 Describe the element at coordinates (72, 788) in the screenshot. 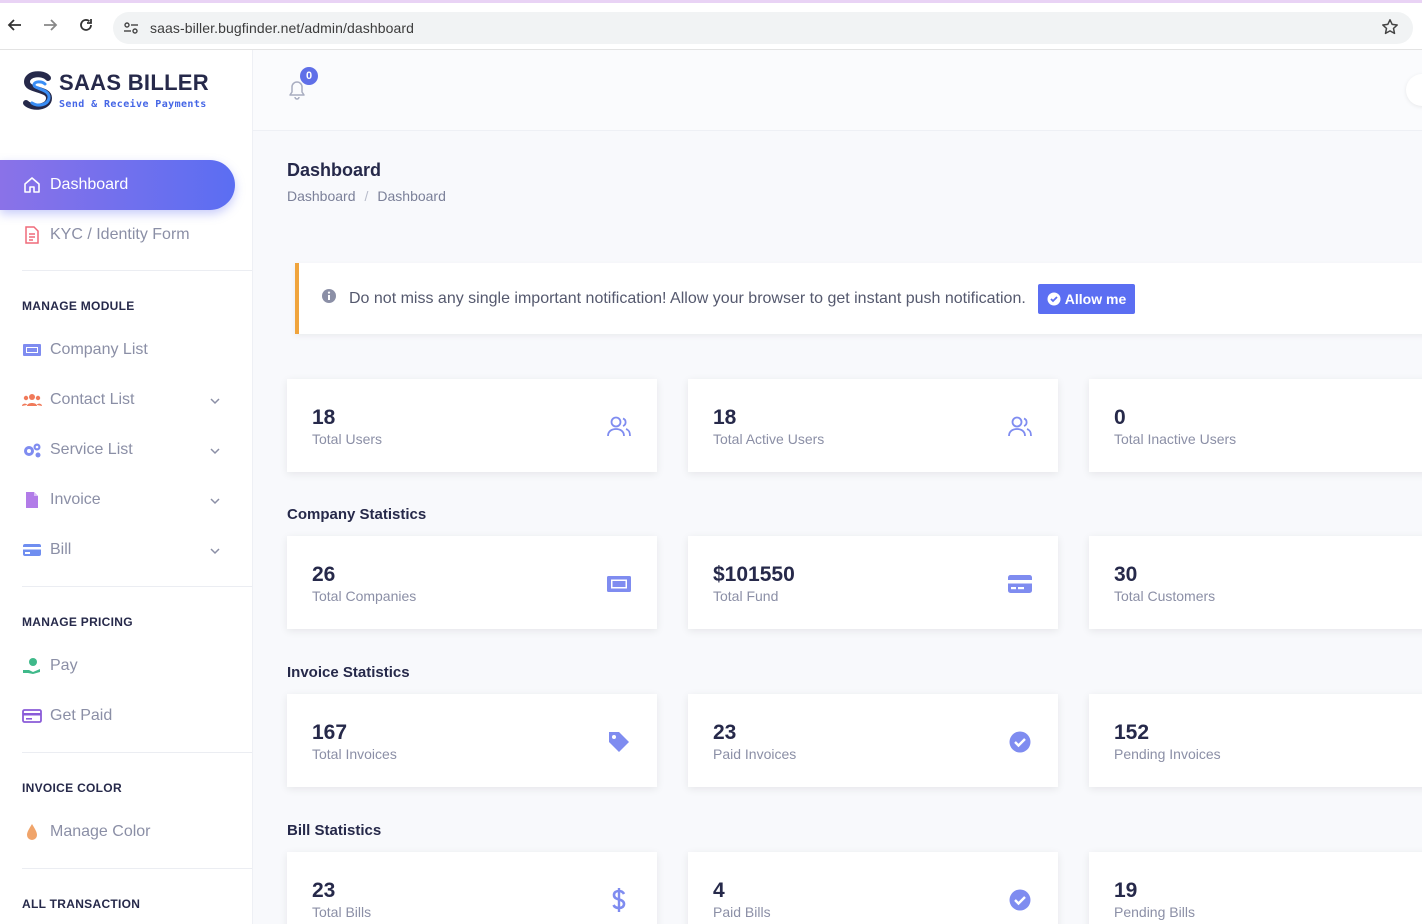

I see `section-heading-invoice-color: INVOICE COLOR` at that location.